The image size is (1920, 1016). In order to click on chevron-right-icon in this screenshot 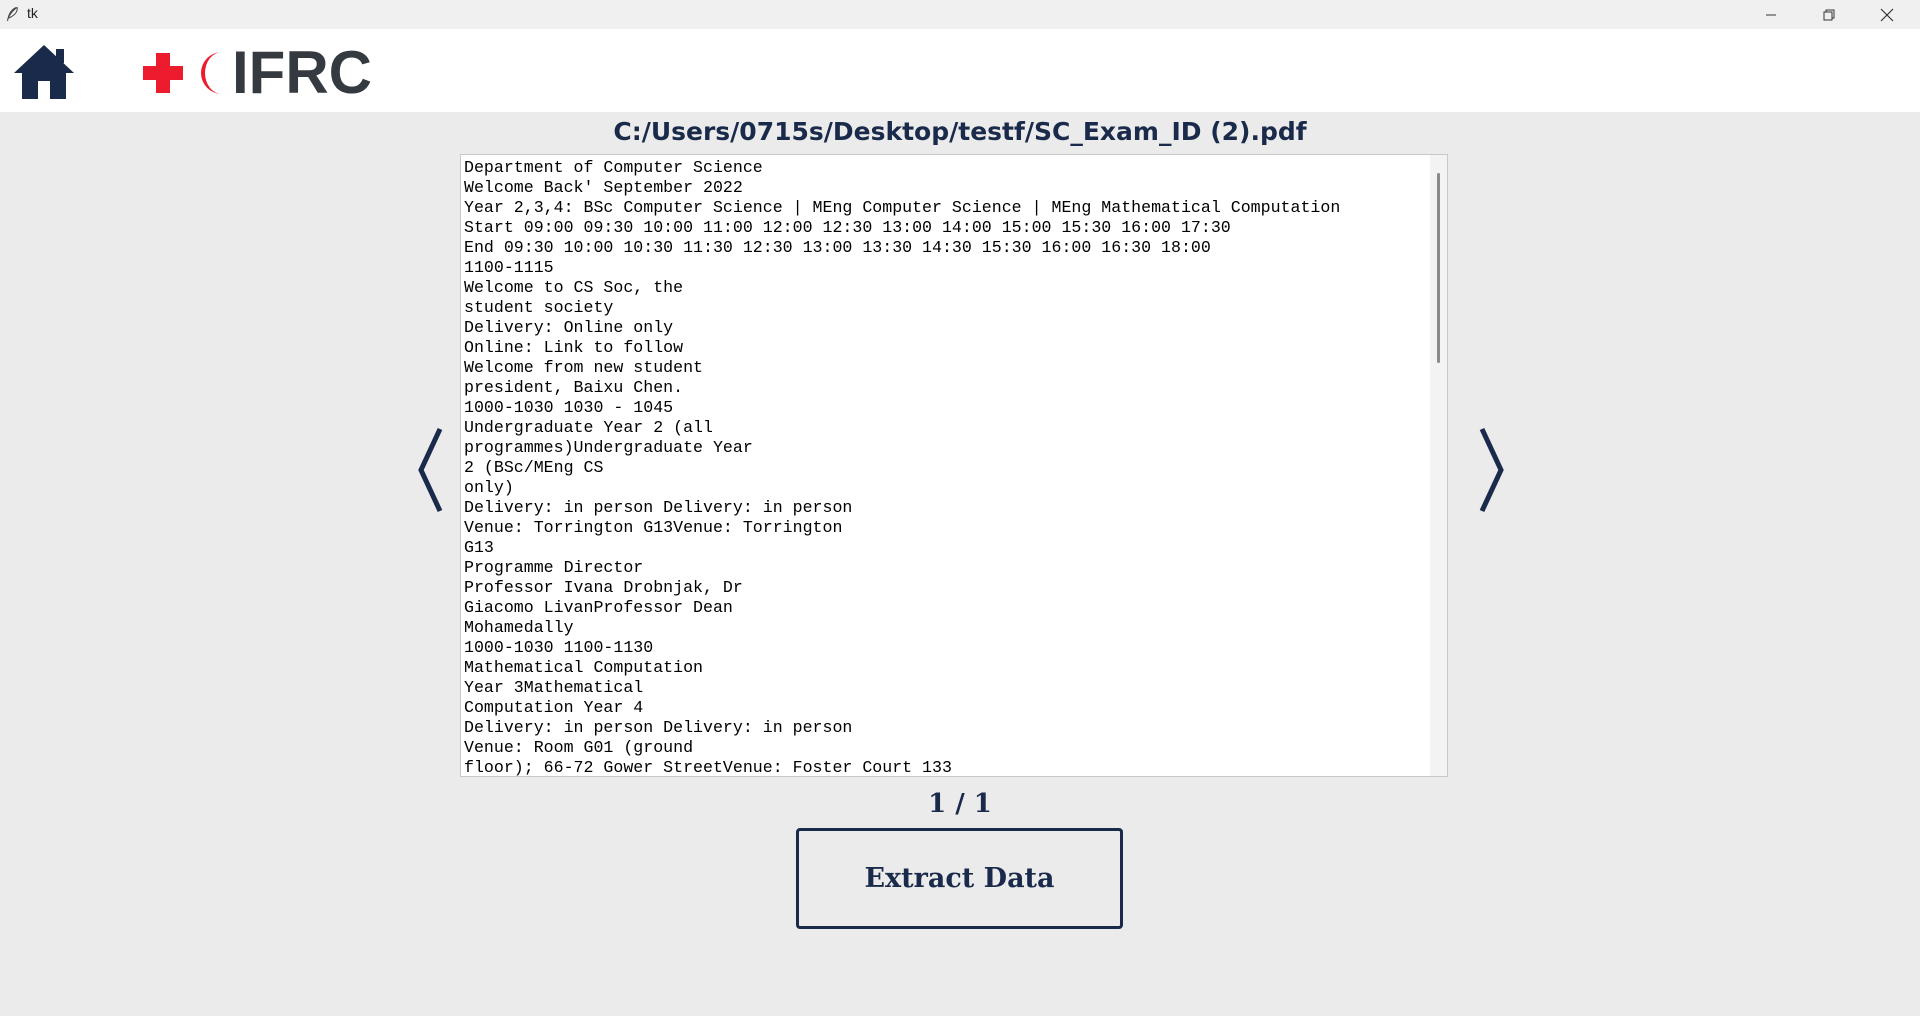, I will do `click(1491, 470)`.